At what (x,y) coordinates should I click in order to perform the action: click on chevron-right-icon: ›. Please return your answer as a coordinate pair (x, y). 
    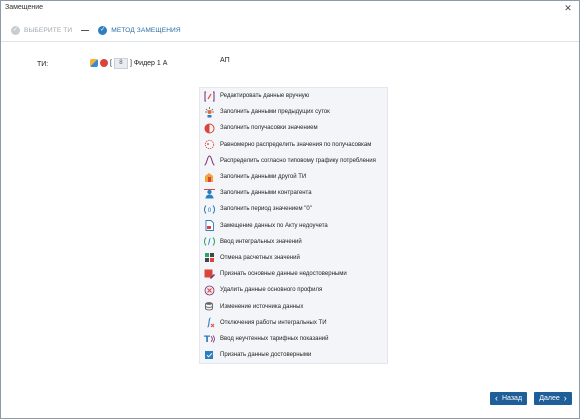
    Looking at the image, I should click on (565, 398).